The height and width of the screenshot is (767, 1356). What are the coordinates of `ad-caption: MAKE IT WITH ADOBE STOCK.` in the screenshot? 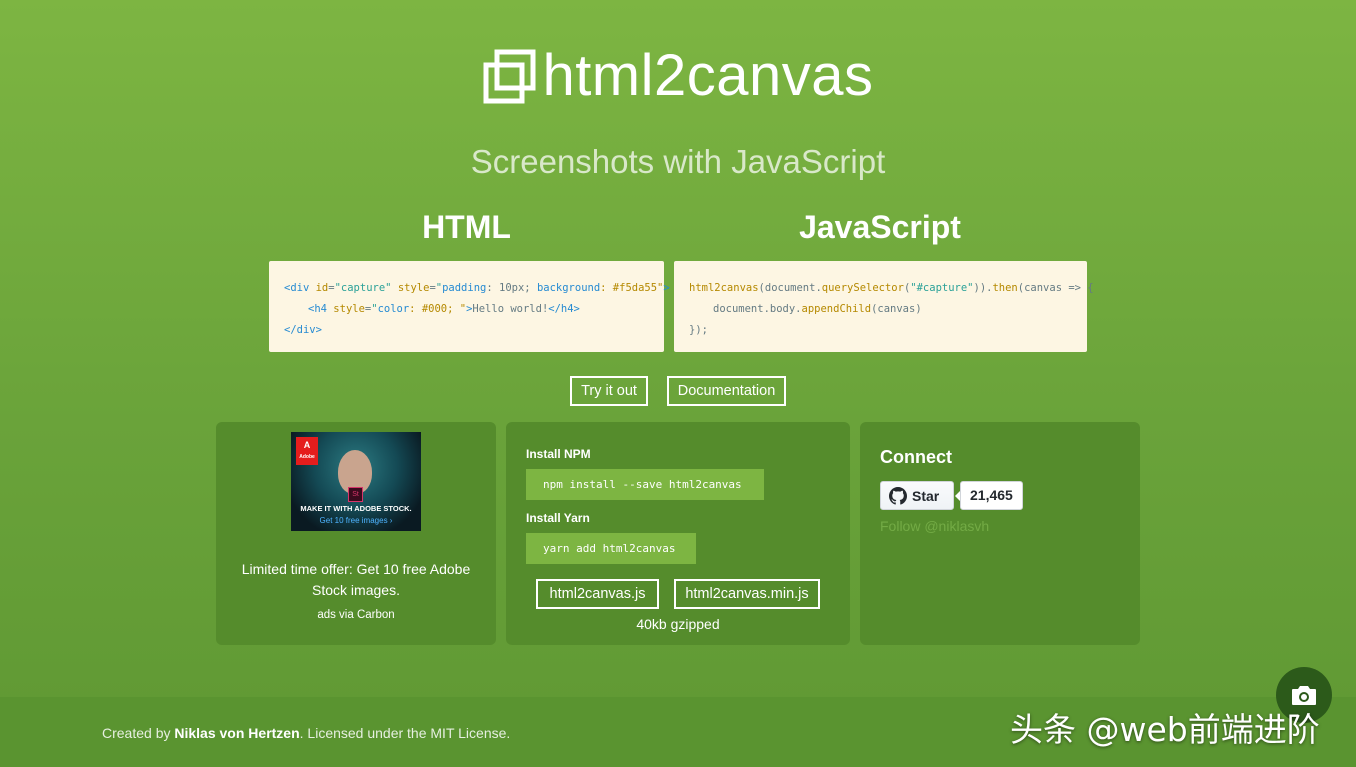 It's located at (356, 508).